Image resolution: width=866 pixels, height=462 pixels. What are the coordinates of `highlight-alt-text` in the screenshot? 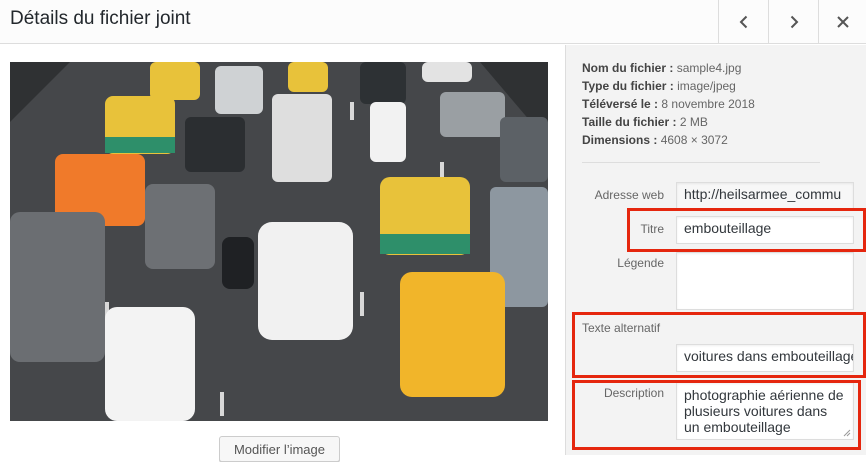 It's located at (719, 345).